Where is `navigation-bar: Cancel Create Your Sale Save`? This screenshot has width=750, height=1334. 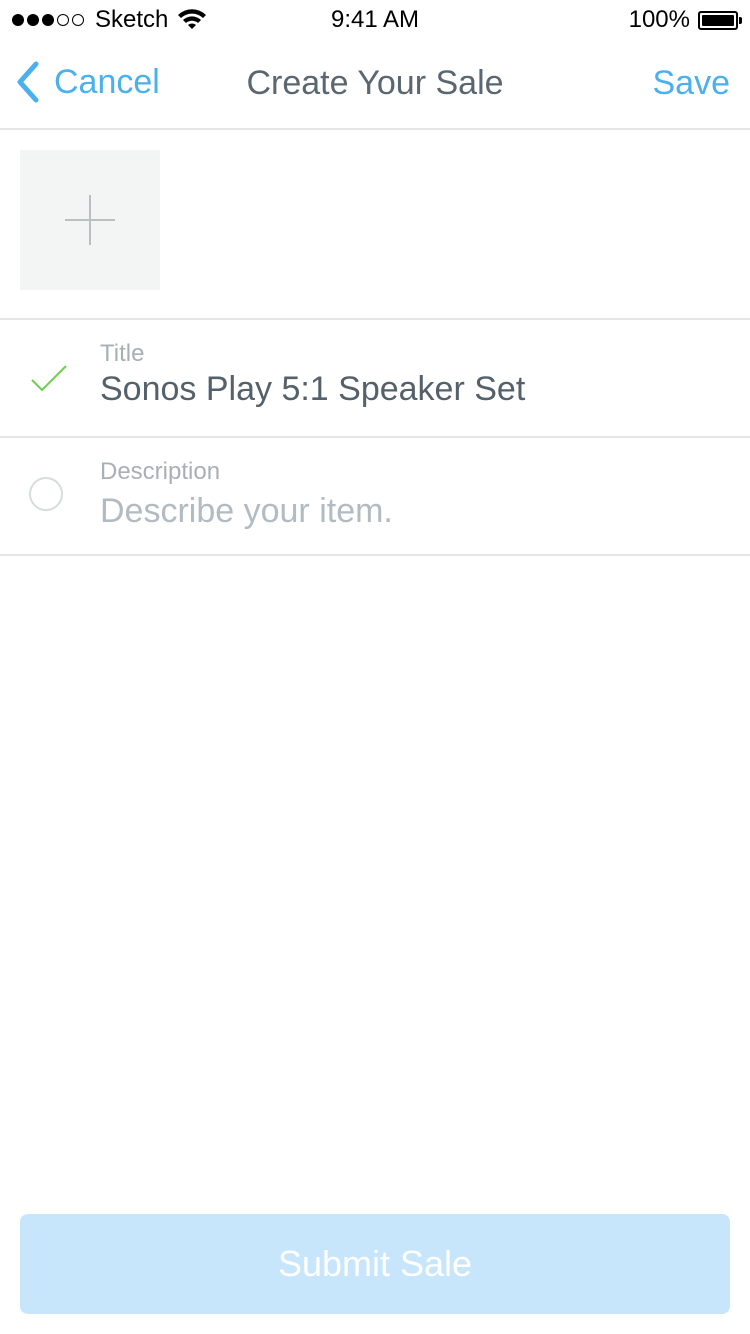 navigation-bar: Cancel Create Your Sale Save is located at coordinates (375, 85).